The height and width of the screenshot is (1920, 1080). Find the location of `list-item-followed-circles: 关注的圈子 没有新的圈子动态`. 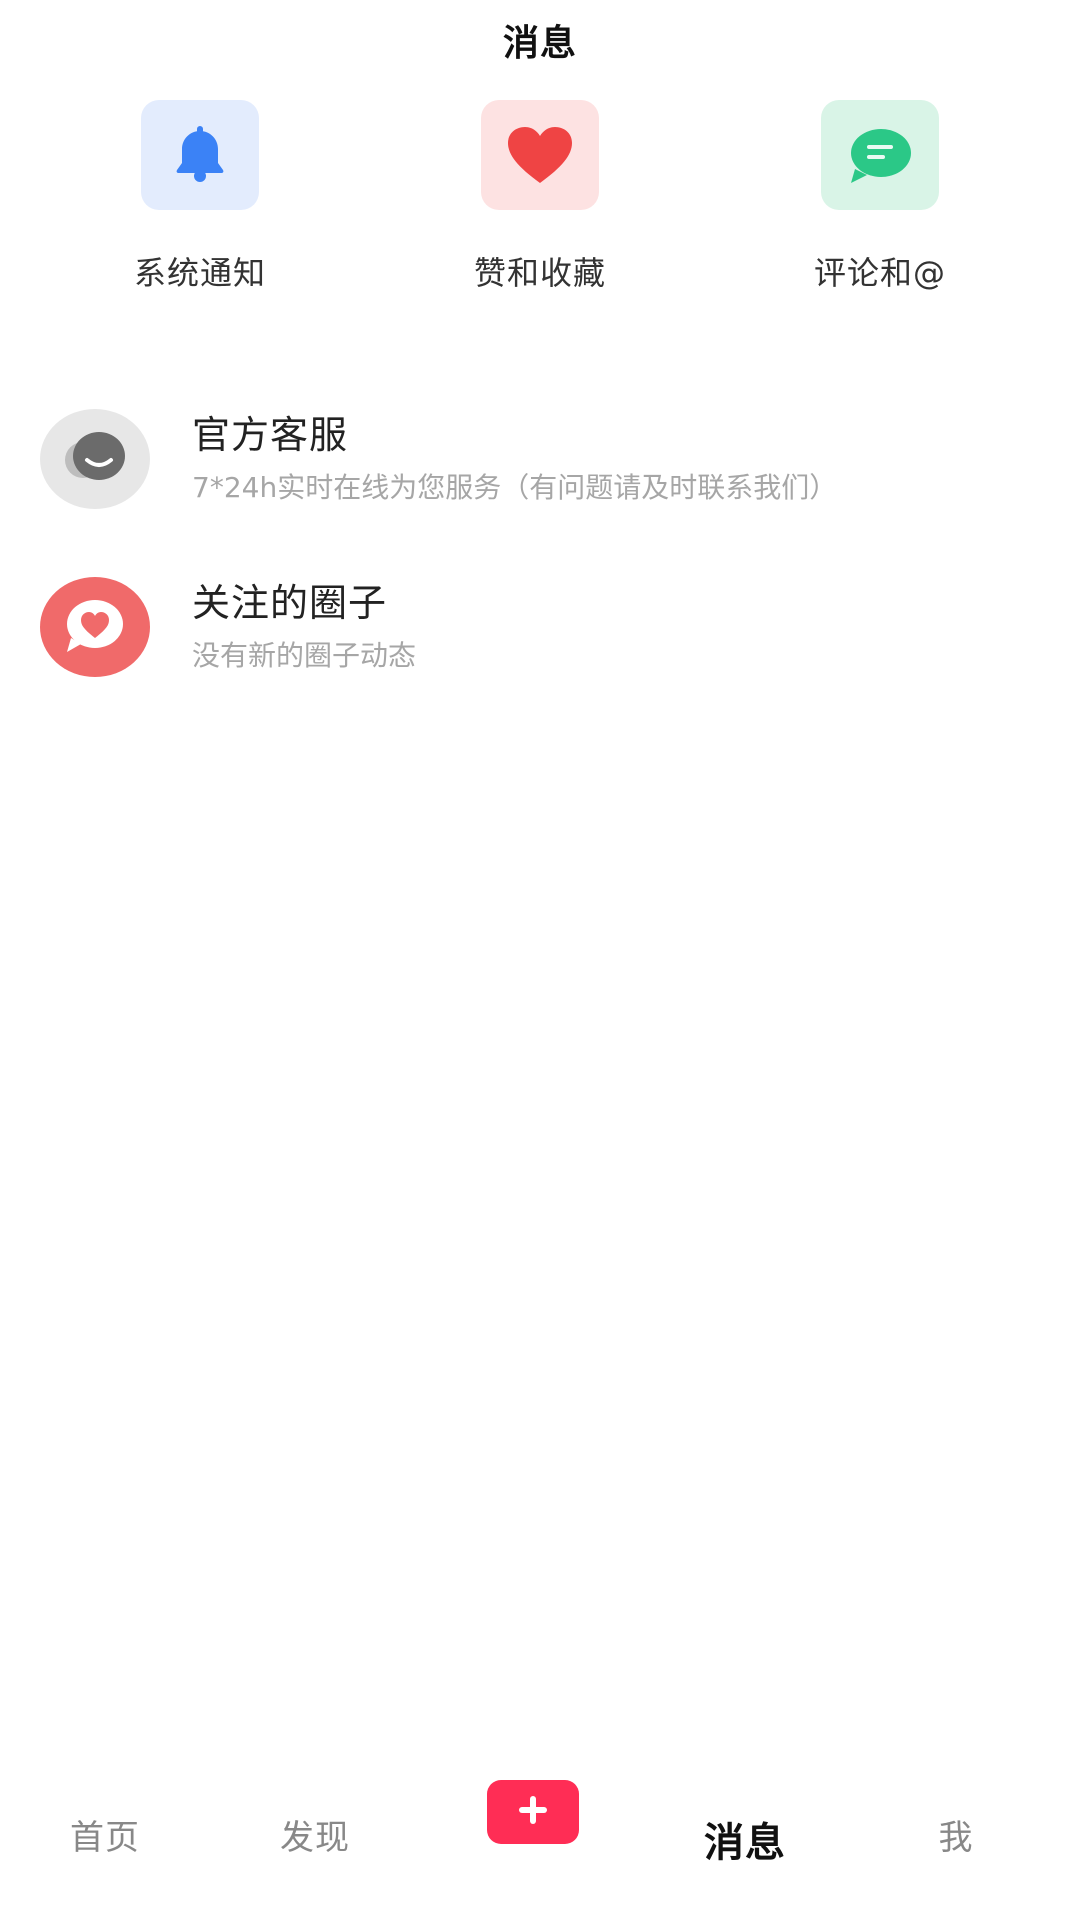

list-item-followed-circles: 关注的圈子 没有新的圈子动态 is located at coordinates (540, 627).